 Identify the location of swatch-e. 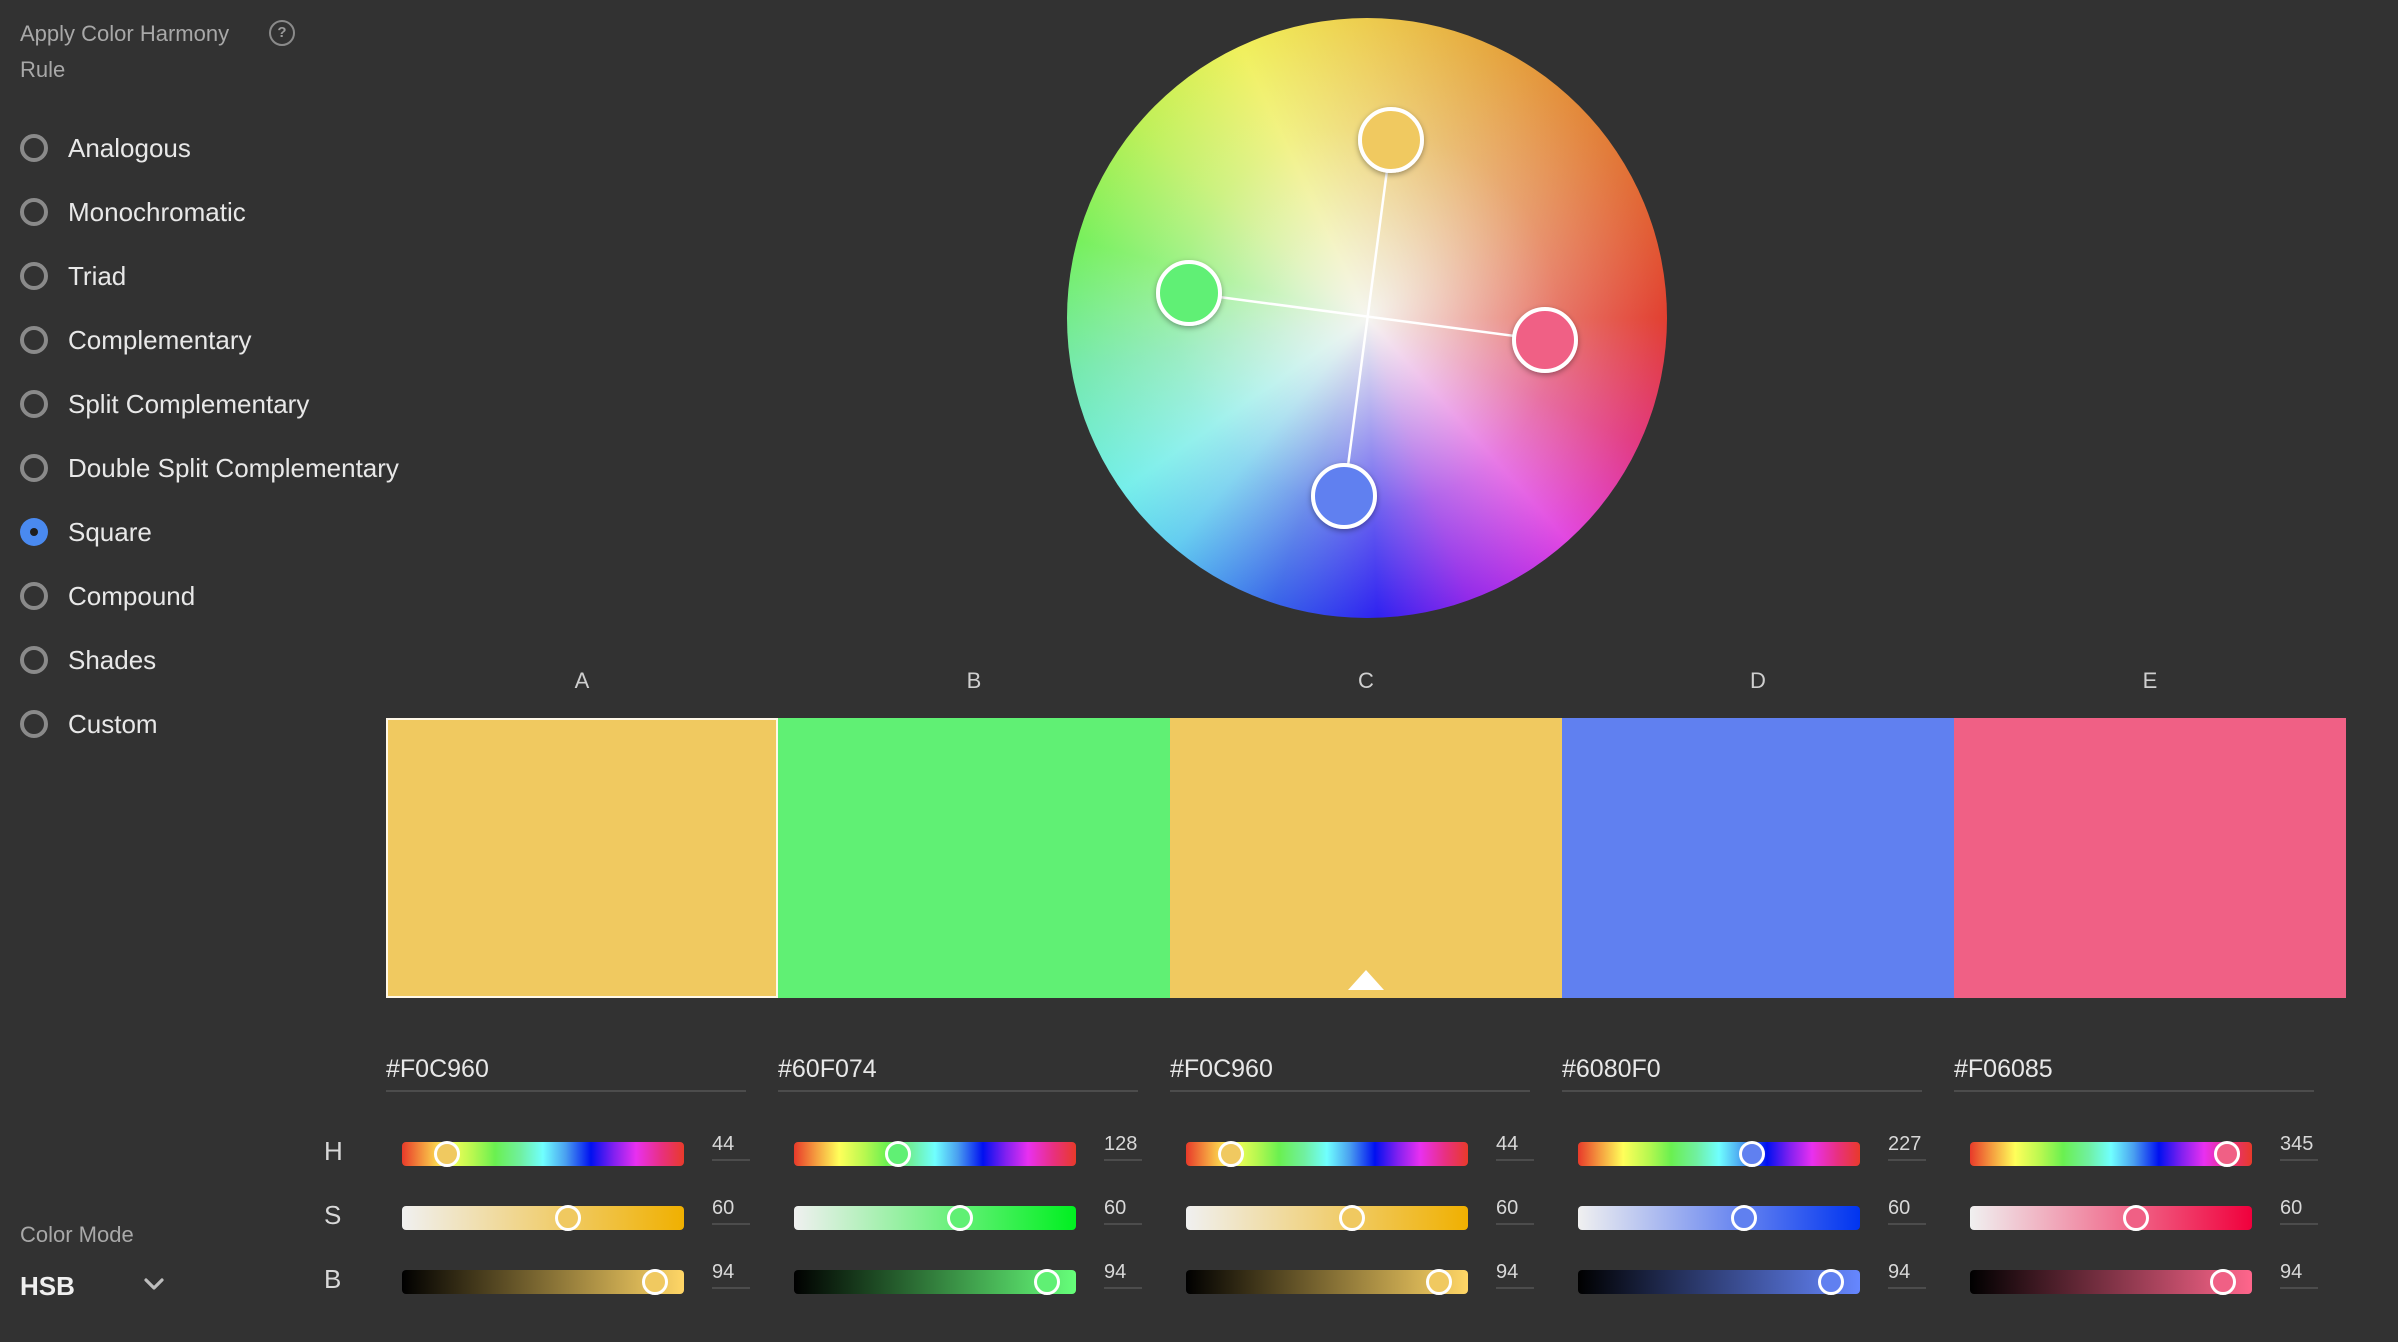
(2150, 858).